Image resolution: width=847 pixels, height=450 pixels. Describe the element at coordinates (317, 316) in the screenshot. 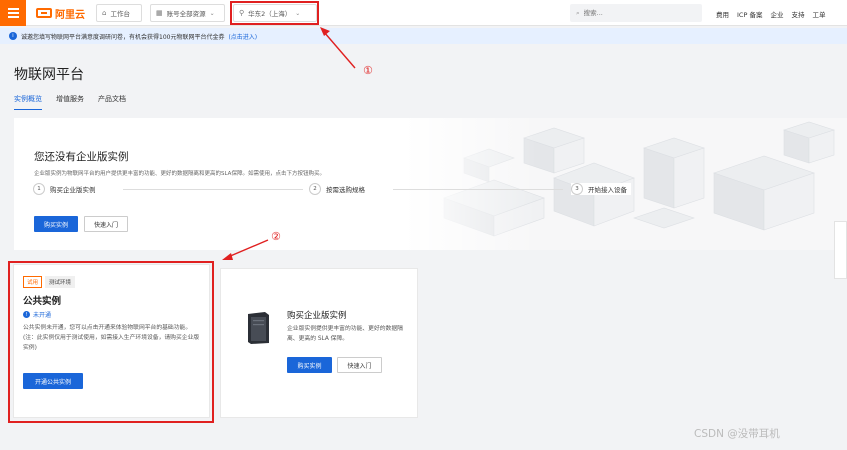

I see `enterprise-card-title: 购买企业版实例` at that location.